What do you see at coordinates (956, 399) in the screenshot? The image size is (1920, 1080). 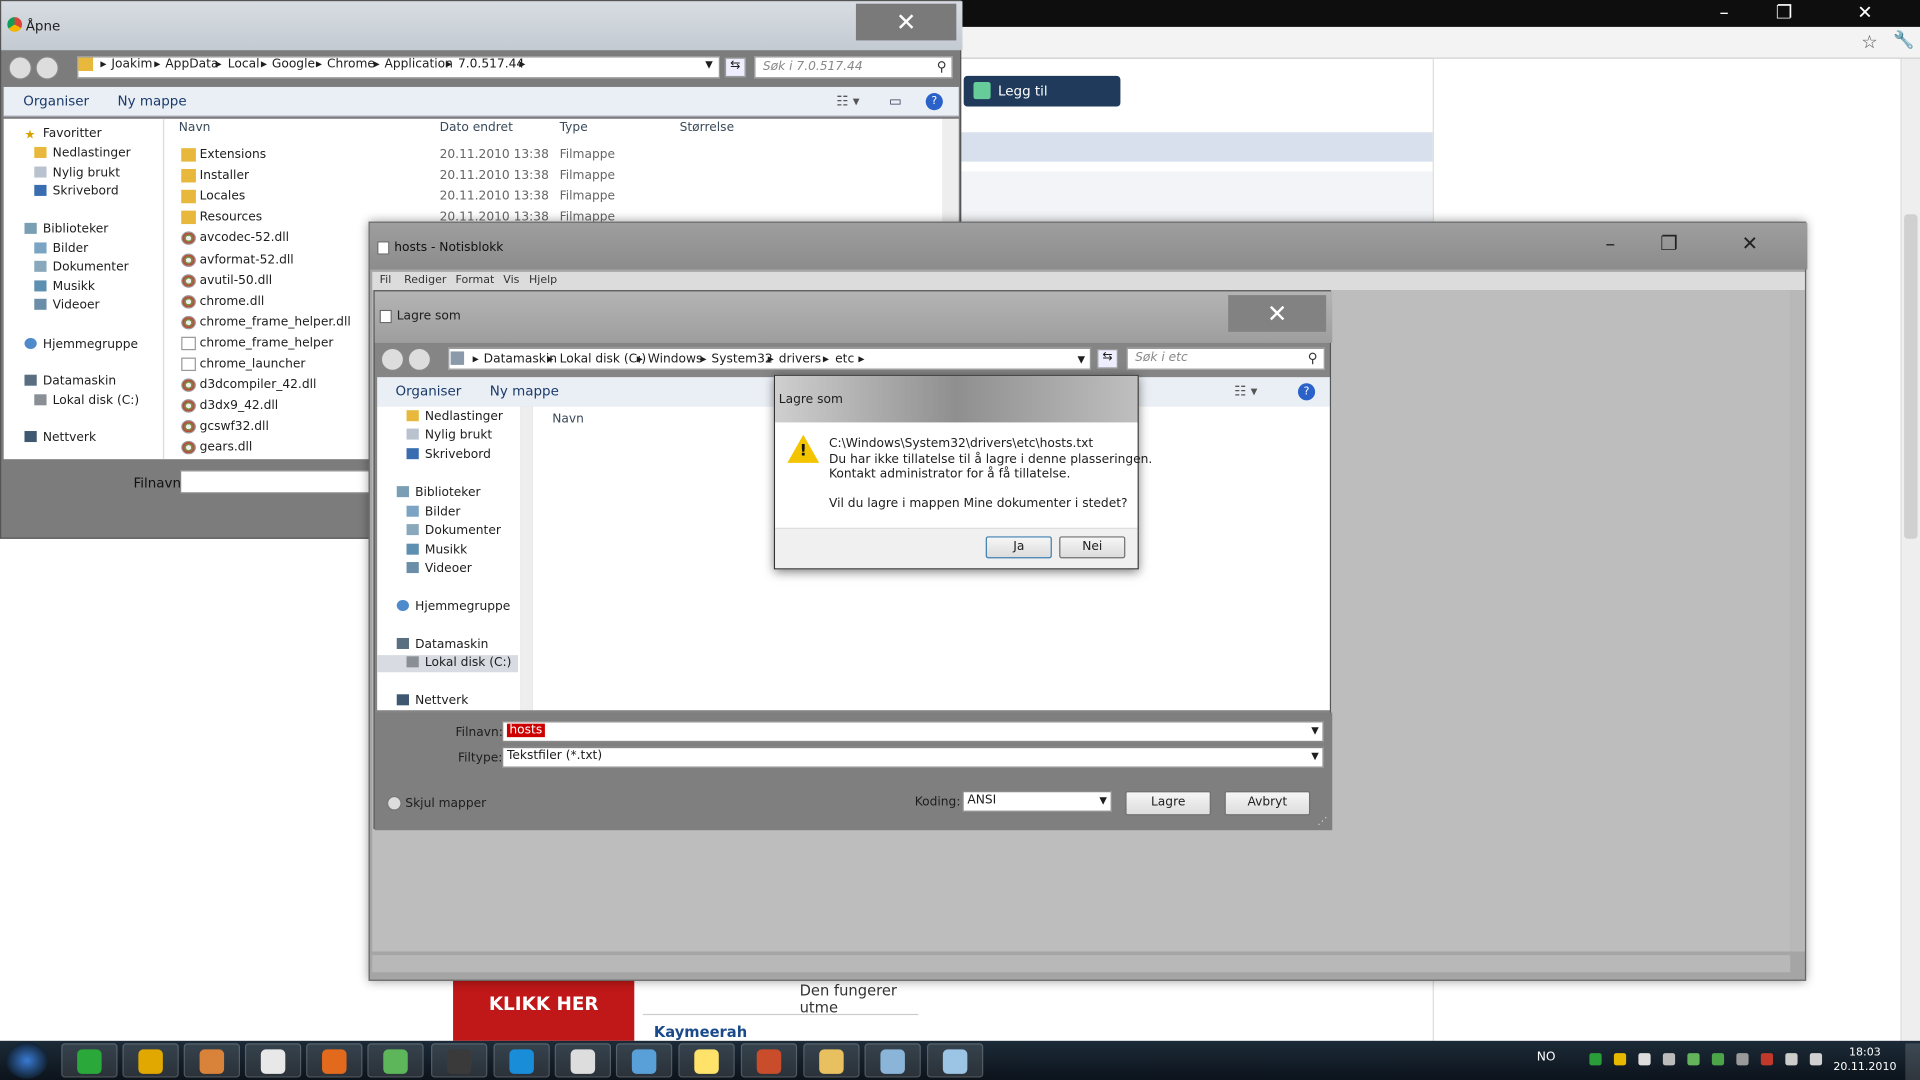 I see `message-titlebar: Lagre som` at bounding box center [956, 399].